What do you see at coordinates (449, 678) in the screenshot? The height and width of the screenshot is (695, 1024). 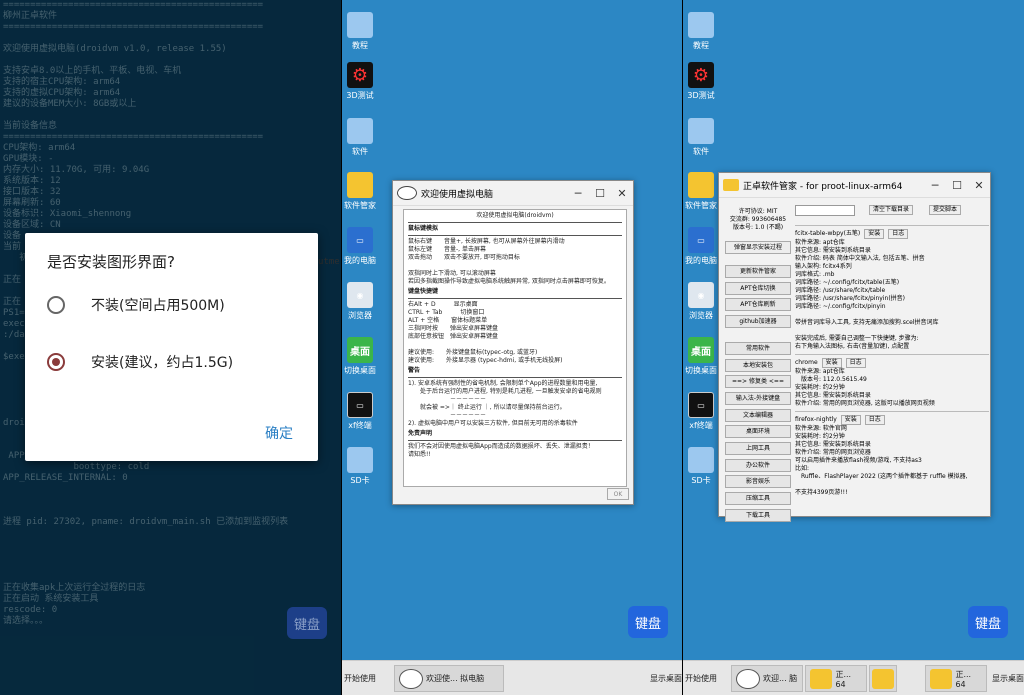 I see `taskbar-task-welcome: 欢迎使... 拟电脑` at bounding box center [449, 678].